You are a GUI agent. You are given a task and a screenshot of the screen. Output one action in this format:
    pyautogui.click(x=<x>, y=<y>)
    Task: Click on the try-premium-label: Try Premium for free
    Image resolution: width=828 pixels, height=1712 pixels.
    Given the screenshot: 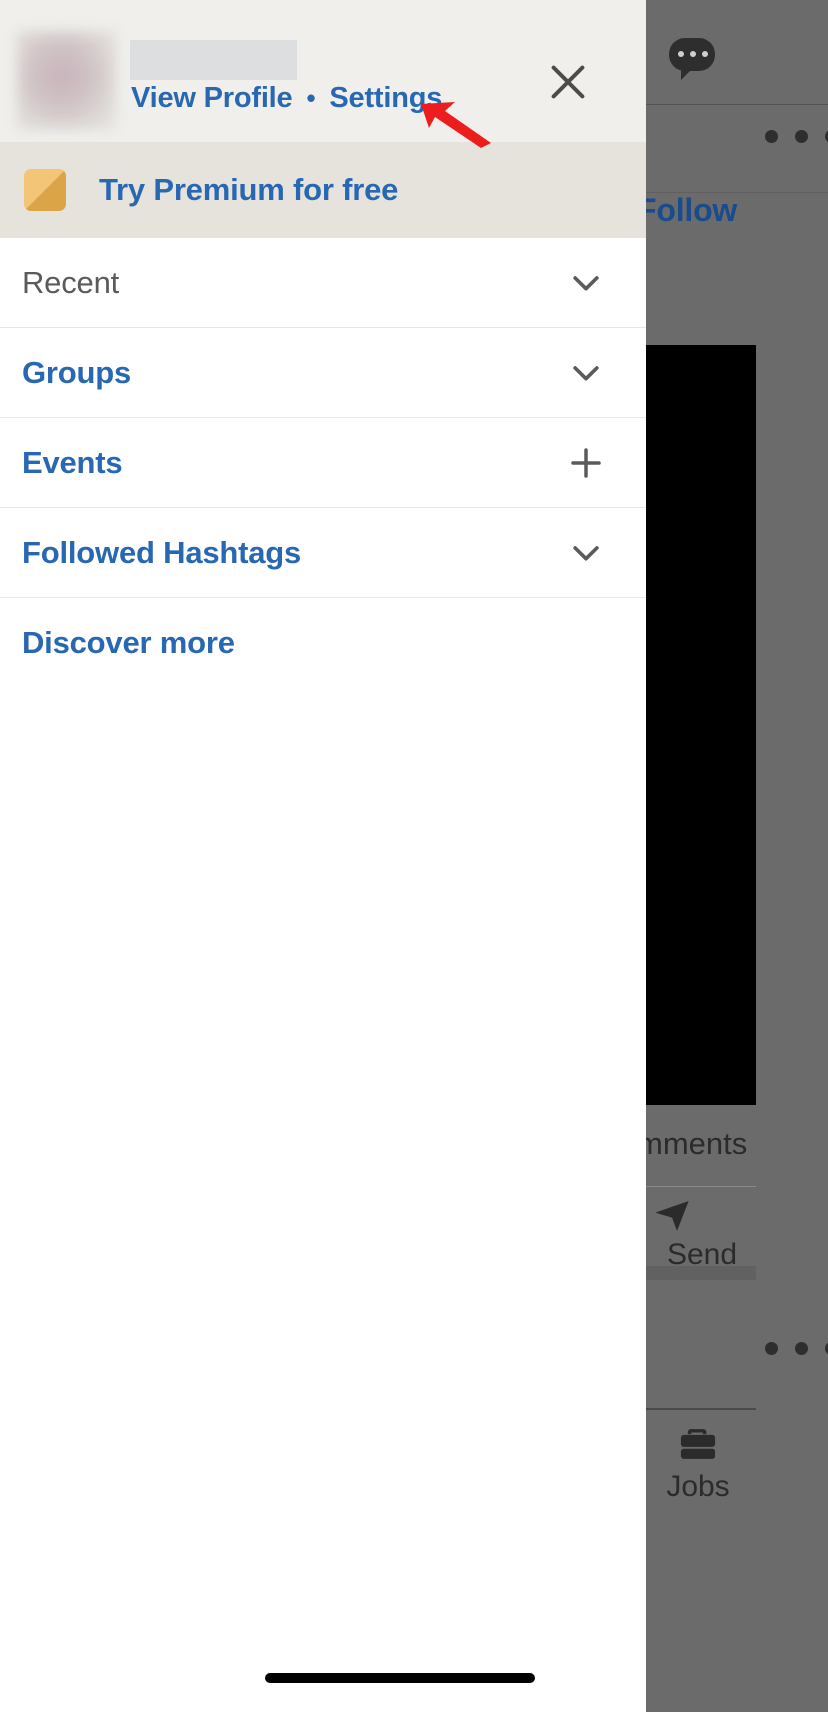 What is the action you would take?
    pyautogui.click(x=249, y=189)
    